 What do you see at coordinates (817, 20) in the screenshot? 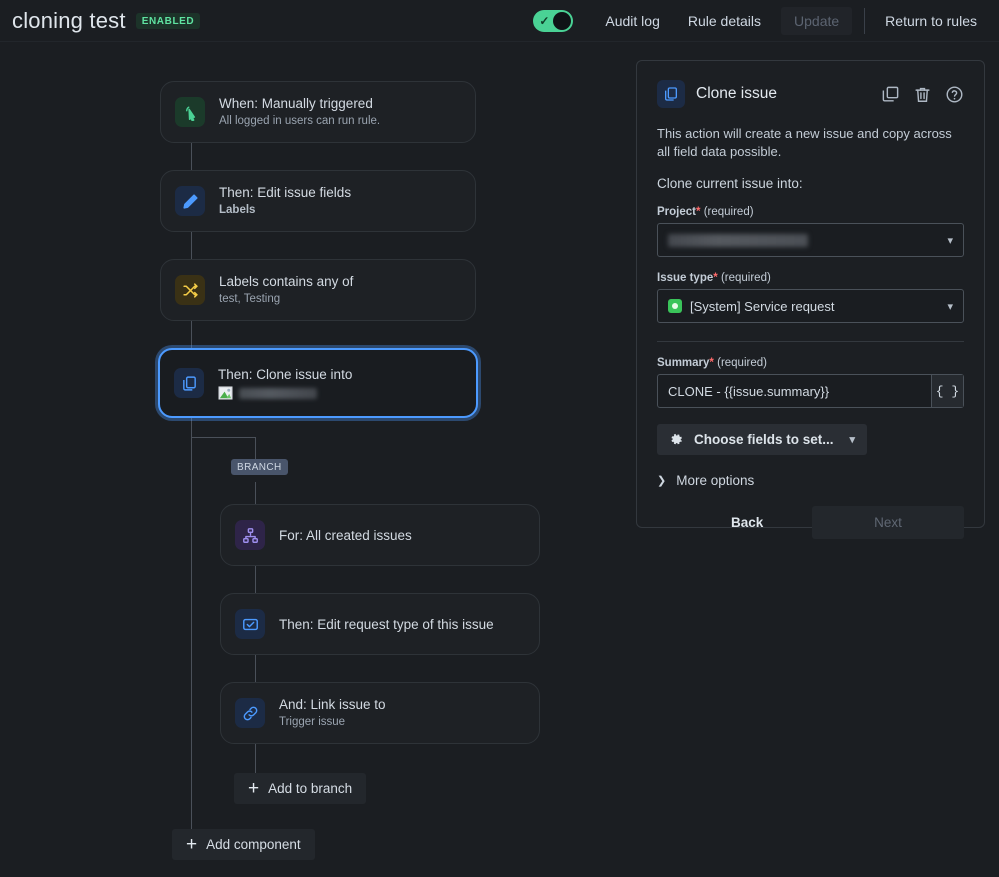
I see `update-button: Update` at bounding box center [817, 20].